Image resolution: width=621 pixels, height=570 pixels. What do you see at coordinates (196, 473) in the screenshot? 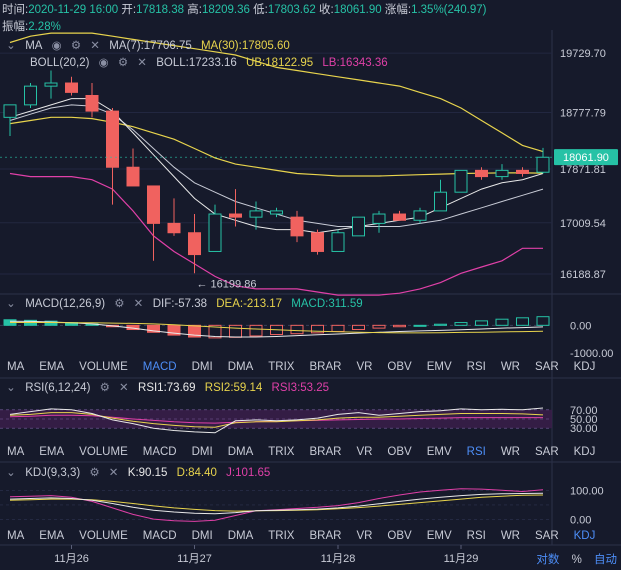
I see `d-value: D:84.40` at bounding box center [196, 473].